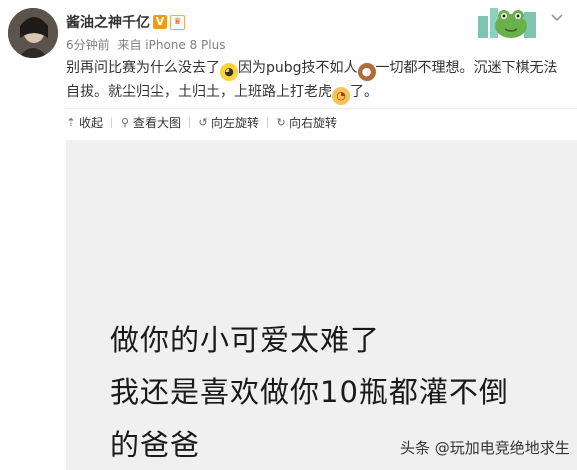  Describe the element at coordinates (321, 108) in the screenshot. I see `divider` at that location.